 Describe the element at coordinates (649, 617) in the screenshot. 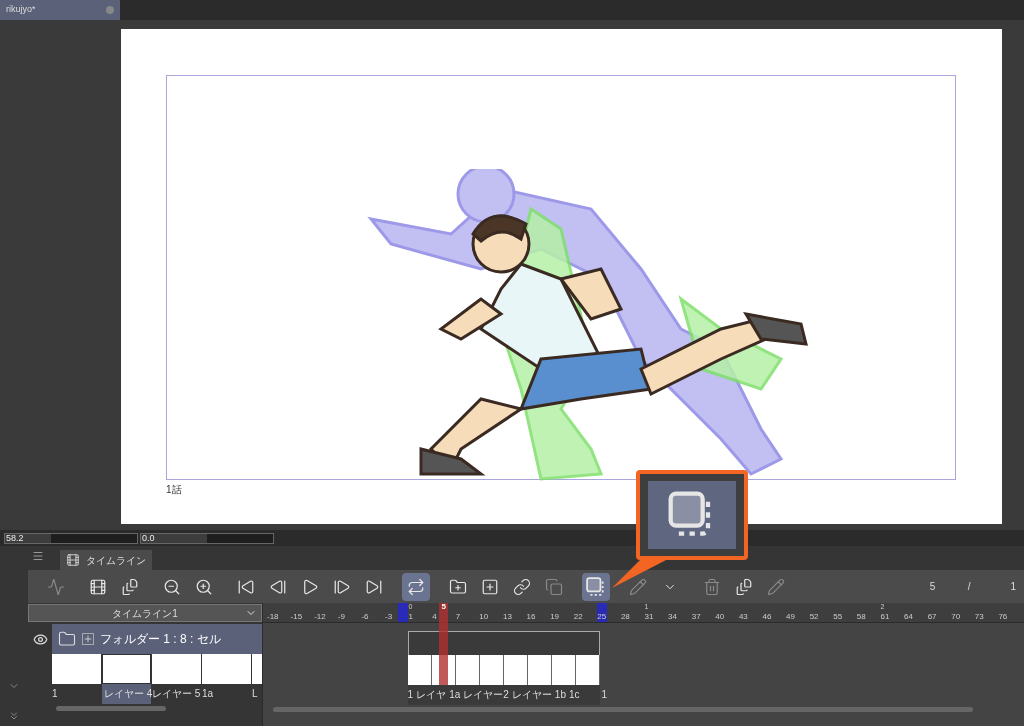

I see `frame-number: 31` at that location.